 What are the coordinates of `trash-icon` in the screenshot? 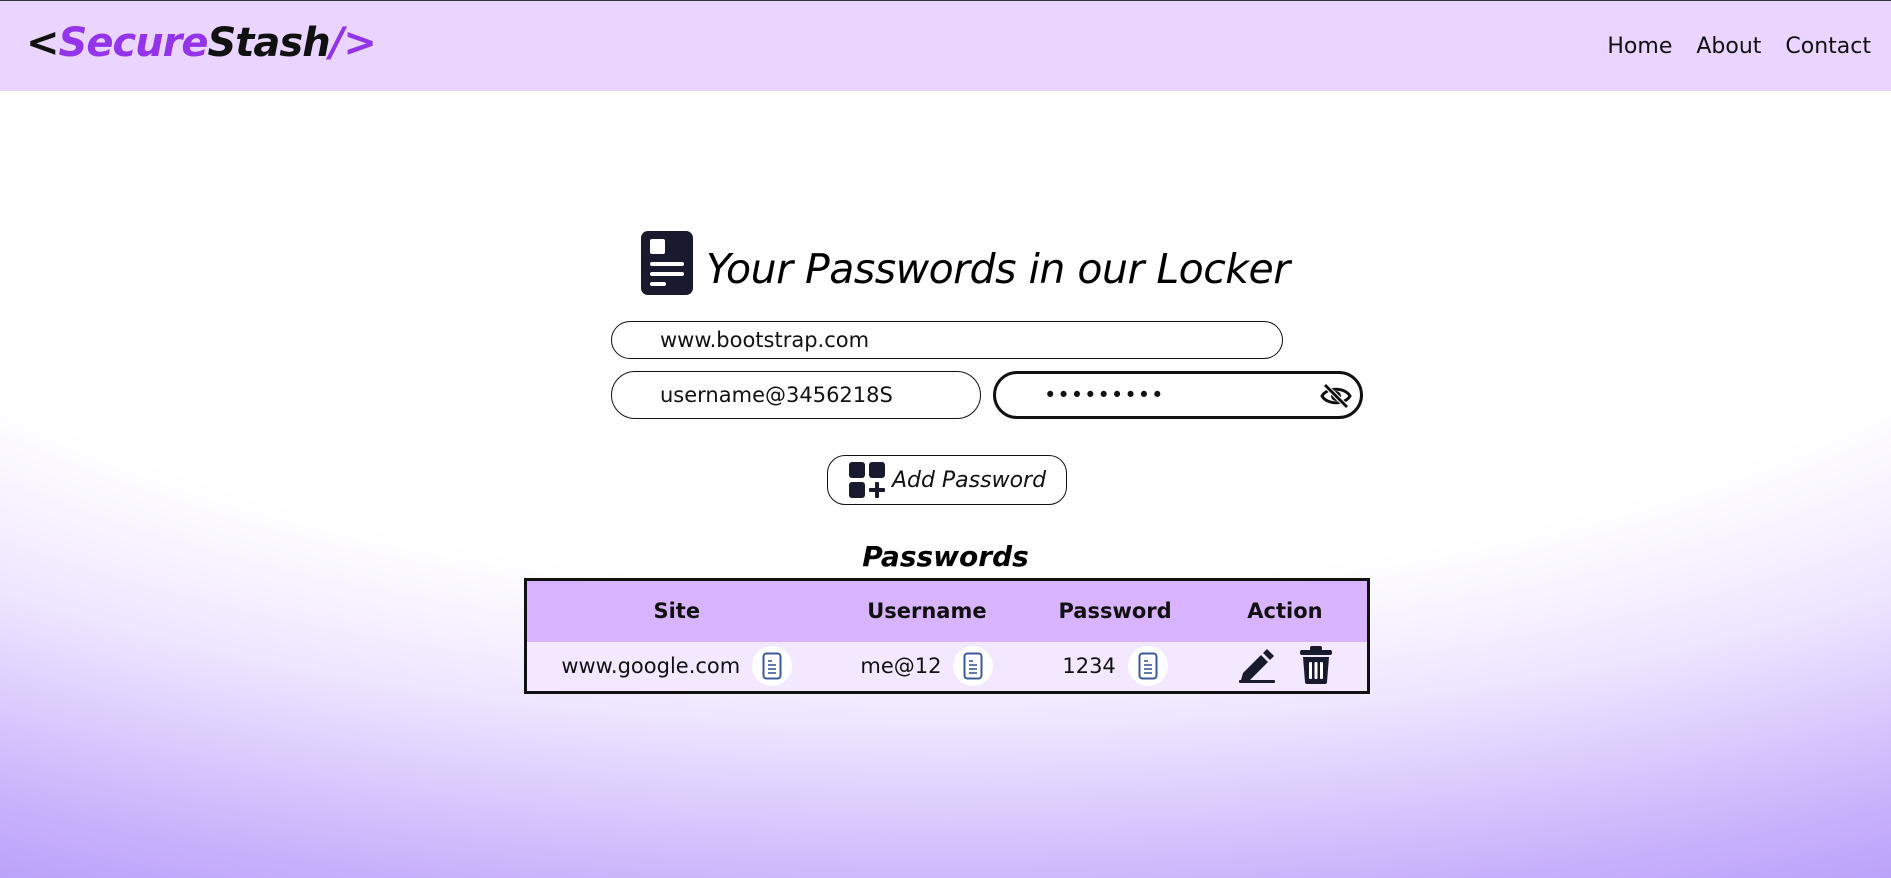 It's located at (1316, 665).